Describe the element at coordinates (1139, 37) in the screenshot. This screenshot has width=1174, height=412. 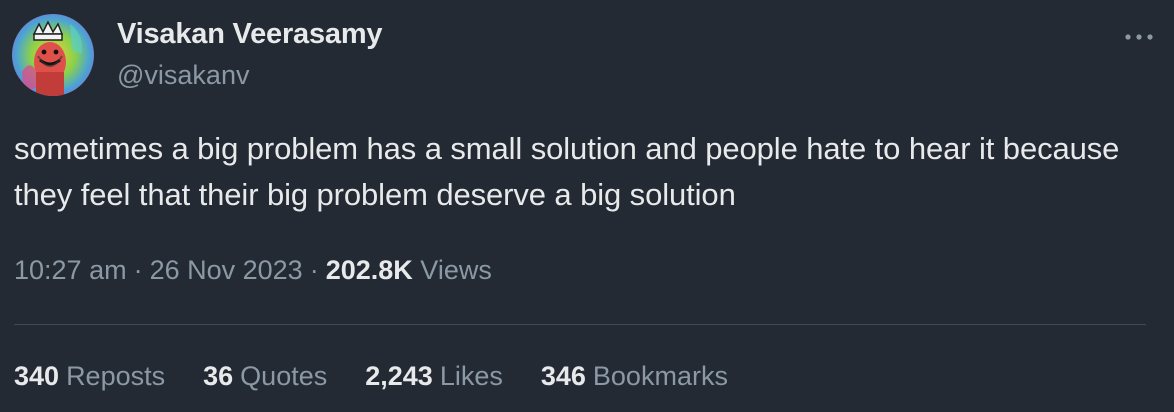
I see `ellipsis-icon` at that location.